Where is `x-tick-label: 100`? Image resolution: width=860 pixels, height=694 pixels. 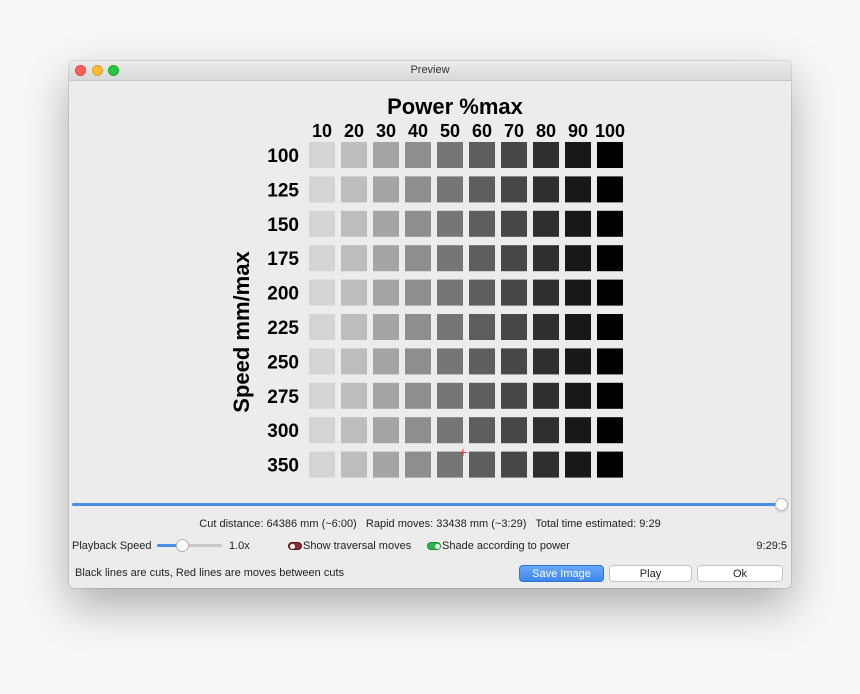 x-tick-label: 100 is located at coordinates (610, 131).